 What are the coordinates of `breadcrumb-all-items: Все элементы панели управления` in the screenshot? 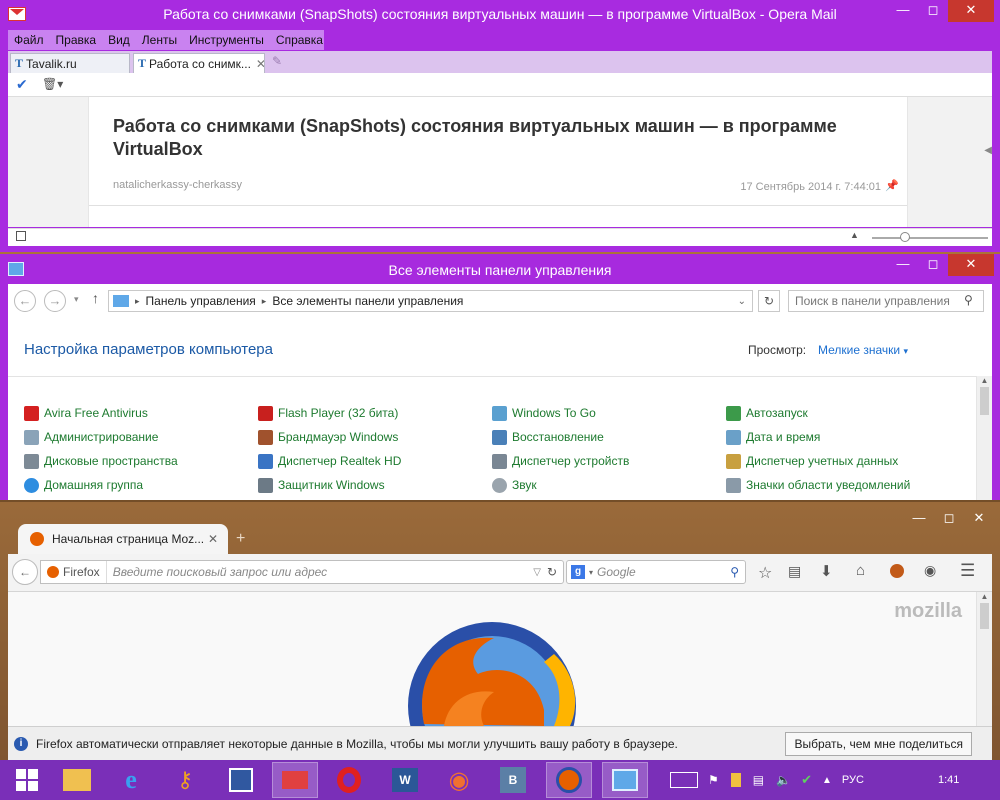 It's located at (367, 301).